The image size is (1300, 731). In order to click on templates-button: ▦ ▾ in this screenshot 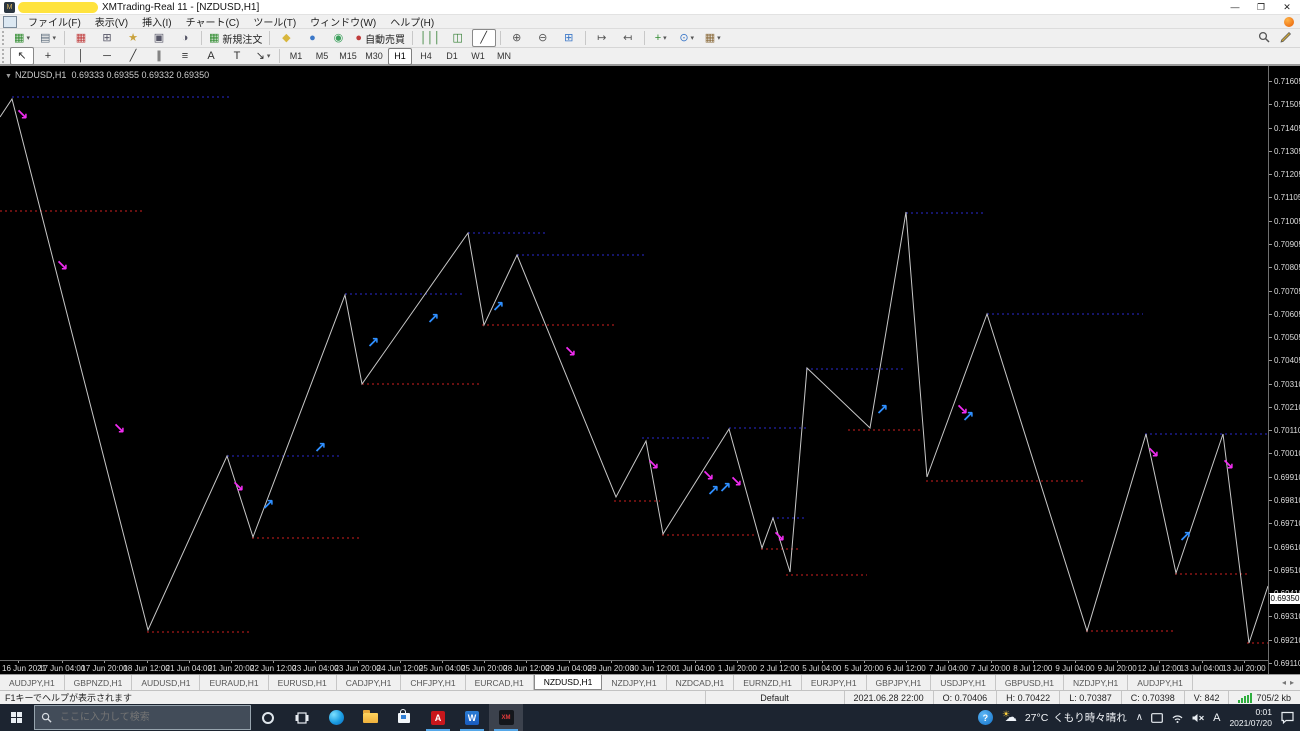, I will do `click(713, 38)`.